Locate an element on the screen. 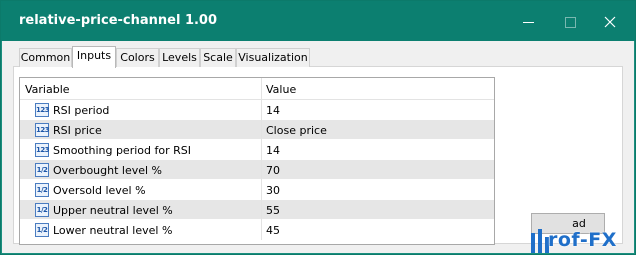 The width and height of the screenshot is (636, 255). window-title: relative-price-channel 1.00 is located at coordinates (118, 20).